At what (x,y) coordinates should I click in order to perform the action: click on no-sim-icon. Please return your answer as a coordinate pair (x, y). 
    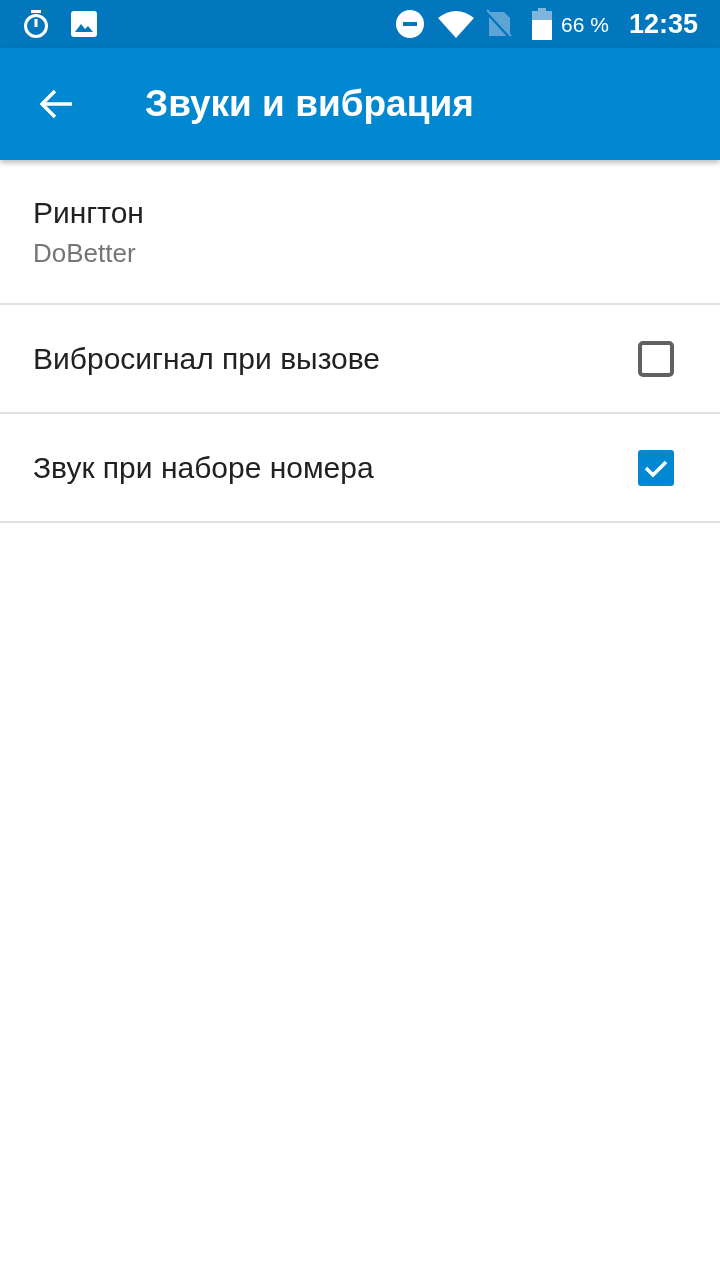
    Looking at the image, I should click on (499, 24).